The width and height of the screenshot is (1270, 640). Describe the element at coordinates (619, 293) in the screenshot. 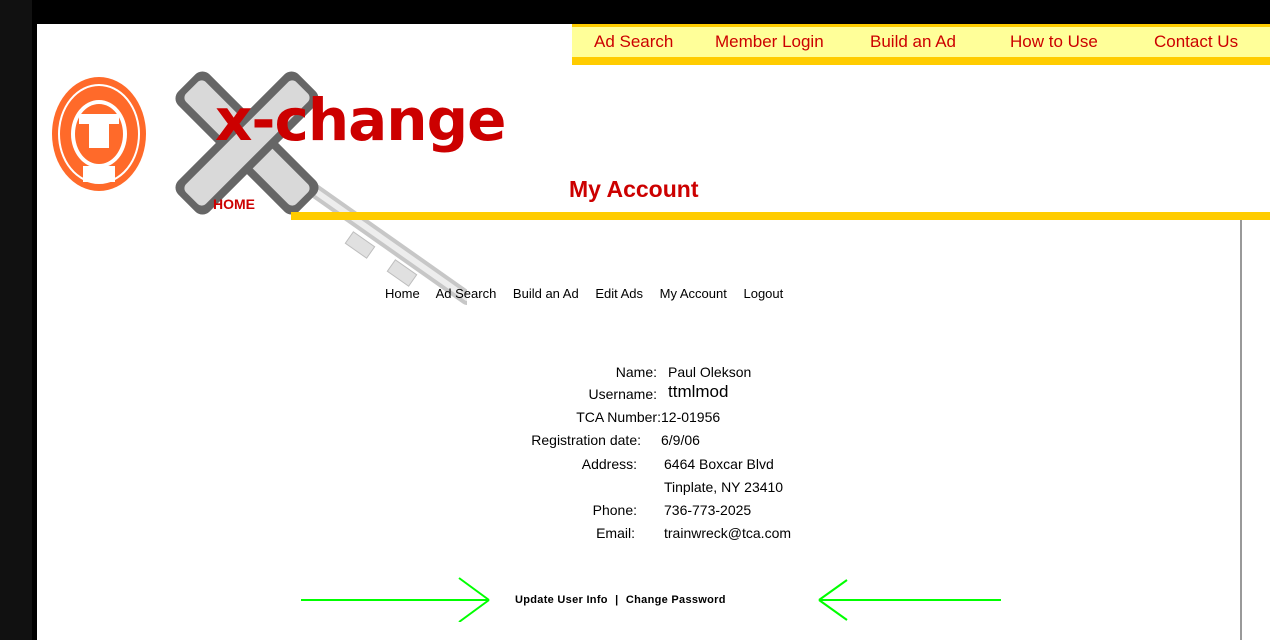

I see `sub-nav-edit-ads: Edit Ads` at that location.